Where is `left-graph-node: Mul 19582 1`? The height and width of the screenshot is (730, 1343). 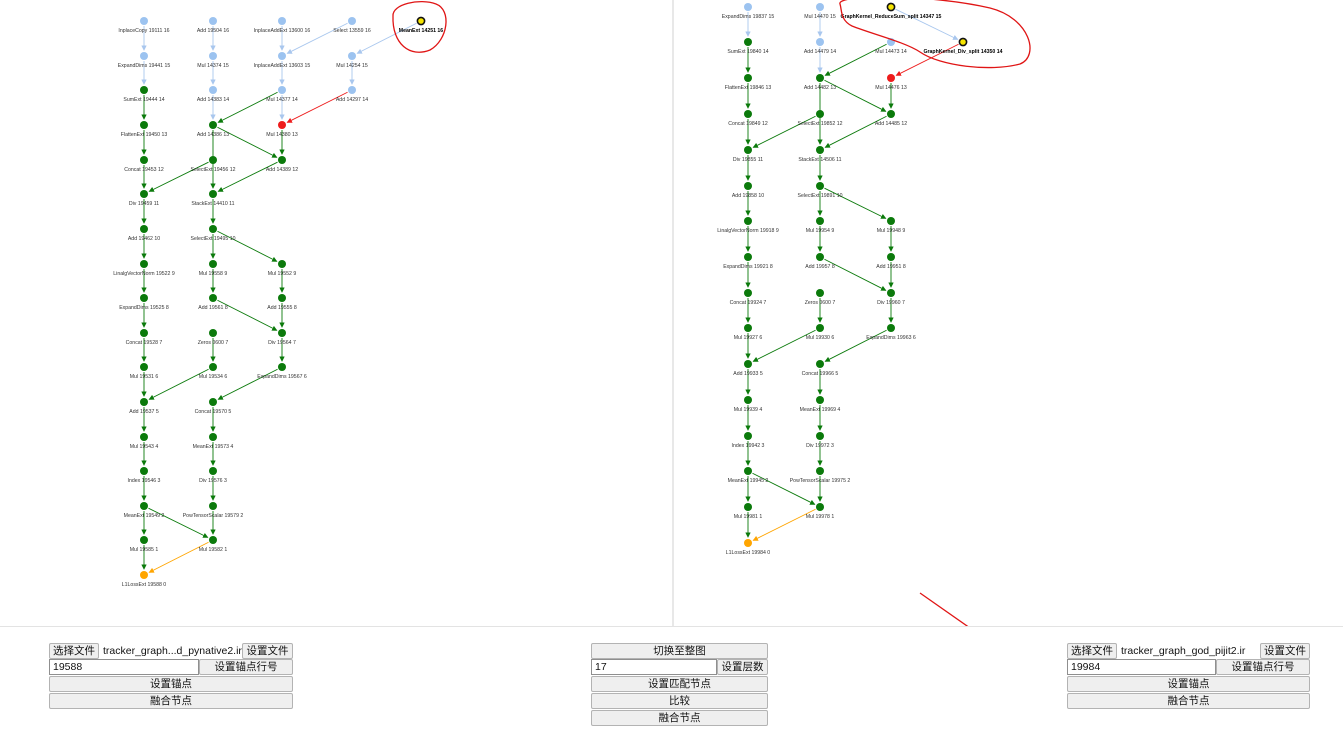 left-graph-node: Mul 19582 1 is located at coordinates (213, 544).